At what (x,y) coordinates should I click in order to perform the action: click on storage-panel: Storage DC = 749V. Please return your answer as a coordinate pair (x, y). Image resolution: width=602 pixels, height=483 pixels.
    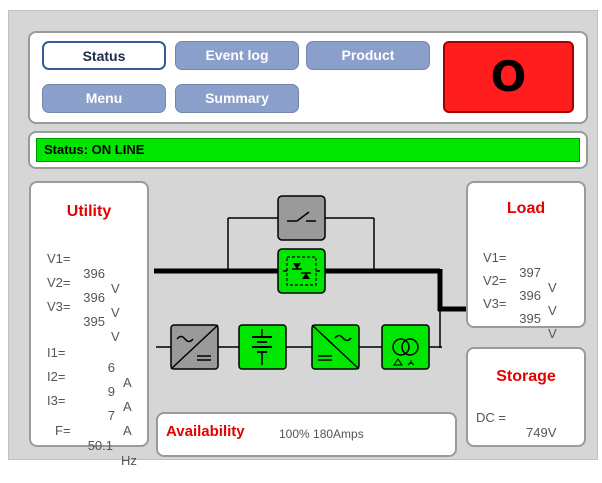
    Looking at the image, I should click on (526, 397).